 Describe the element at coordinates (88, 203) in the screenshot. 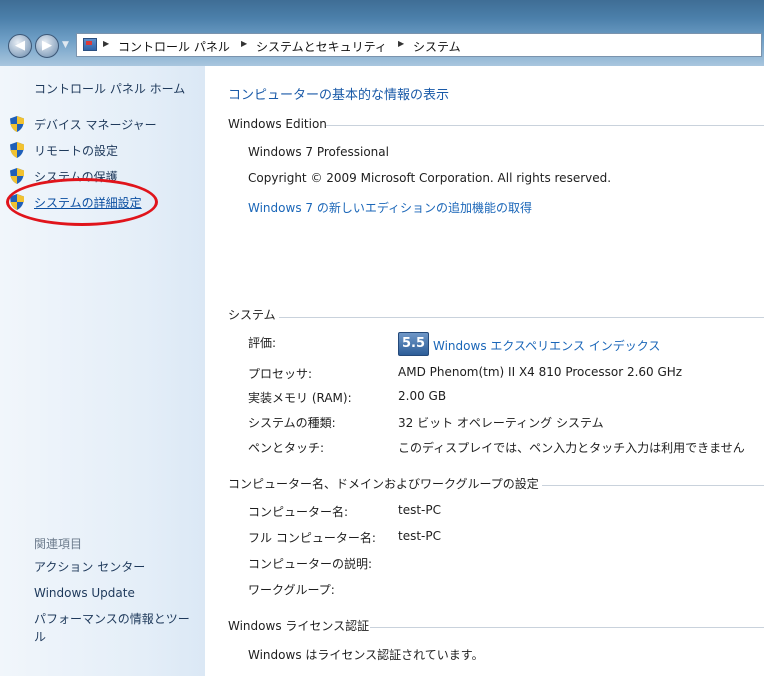

I see `sidebar-item-label: システムの詳細設定` at that location.